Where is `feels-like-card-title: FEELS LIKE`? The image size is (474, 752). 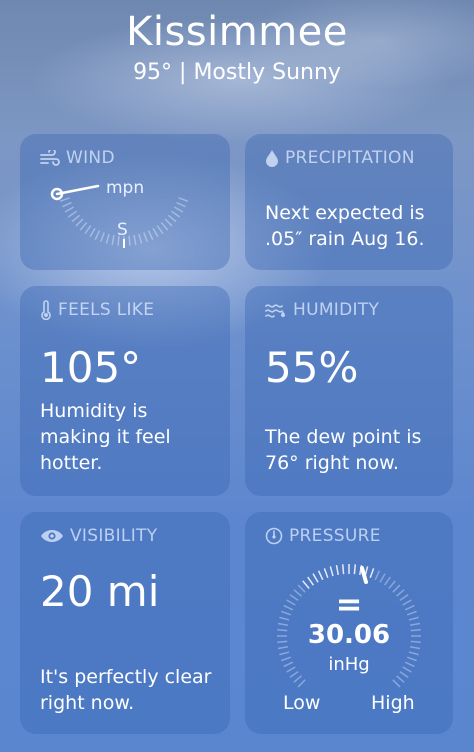 feels-like-card-title: FEELS LIKE is located at coordinates (97, 310).